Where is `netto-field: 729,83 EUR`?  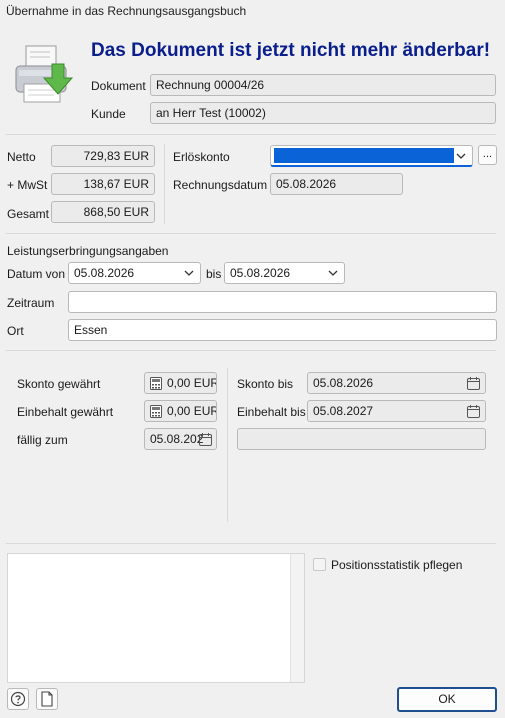
netto-field: 729,83 EUR is located at coordinates (103, 156).